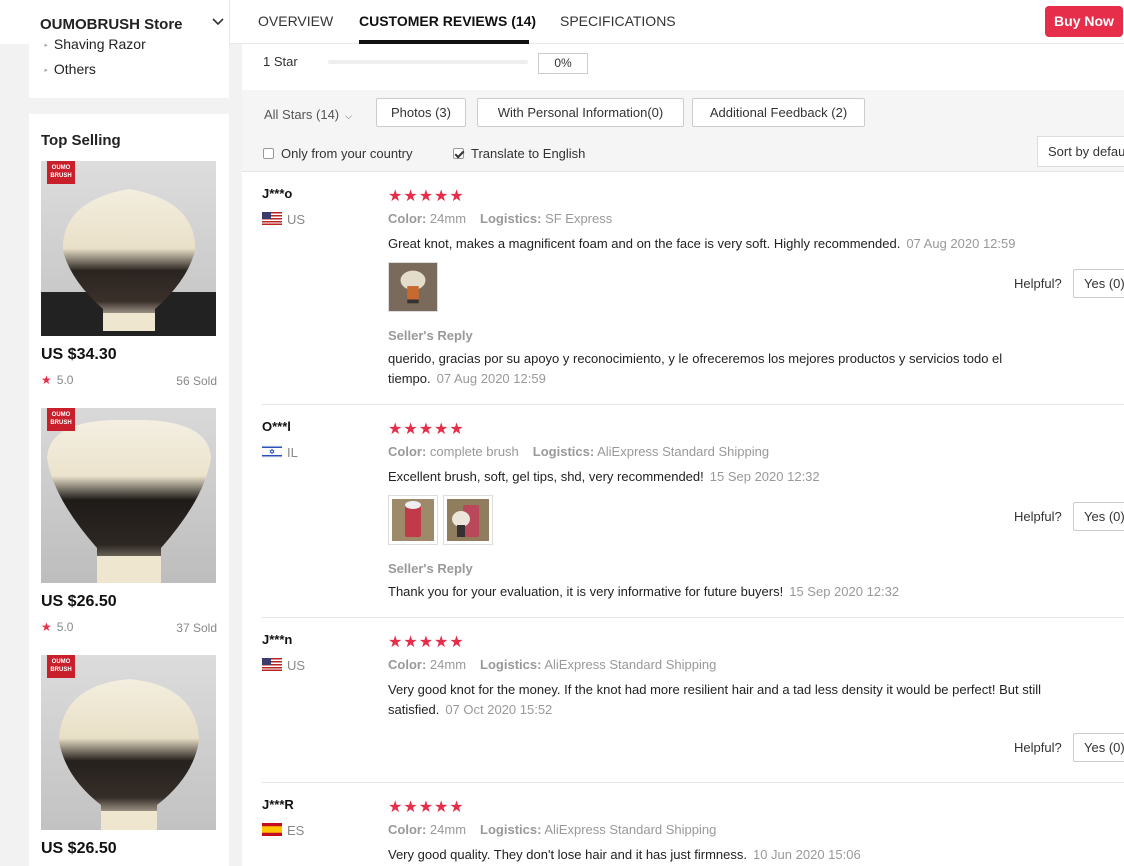 The image size is (1124, 866). I want to click on star-icon: ★, so click(46, 627).